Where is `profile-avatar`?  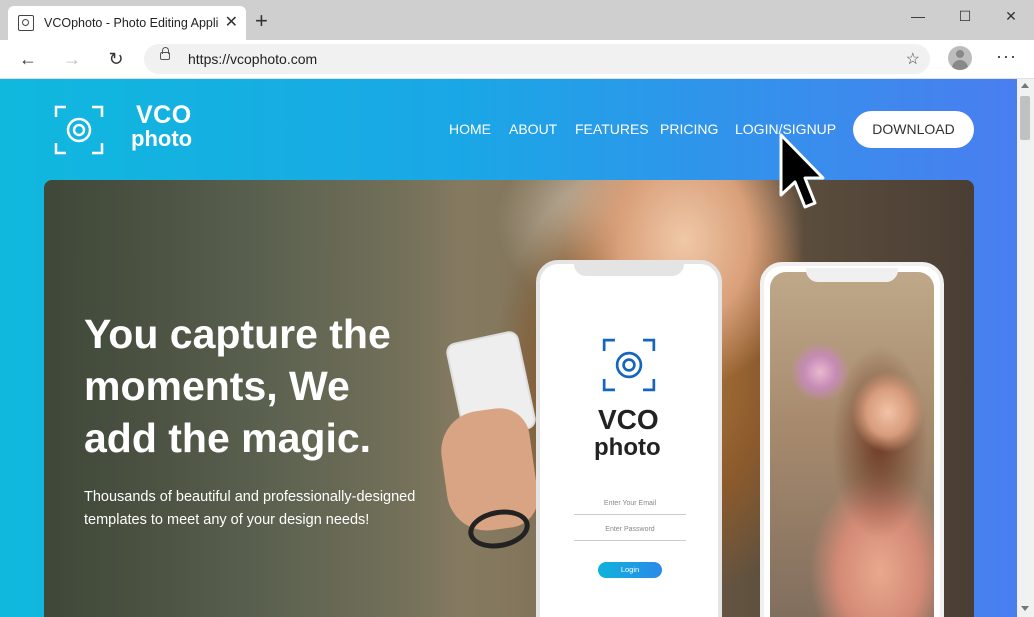 profile-avatar is located at coordinates (960, 58).